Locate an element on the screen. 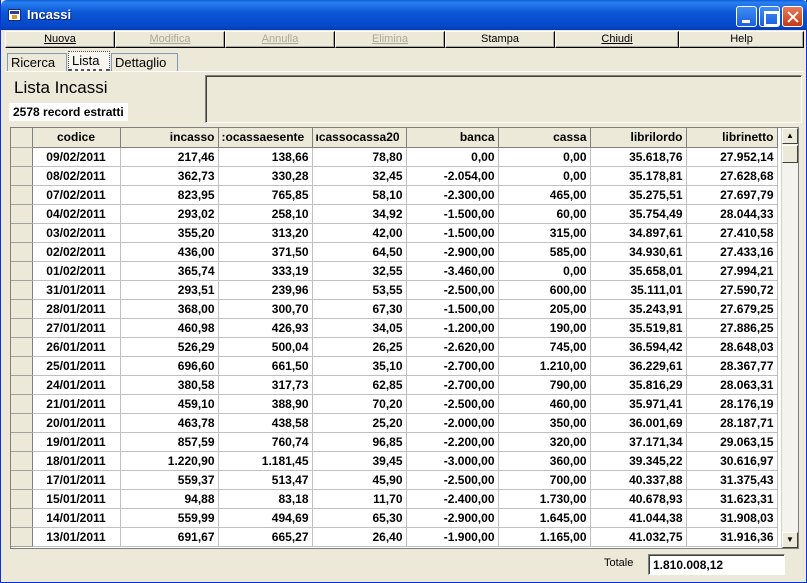  table-cell: 11,70 is located at coordinates (359, 499).